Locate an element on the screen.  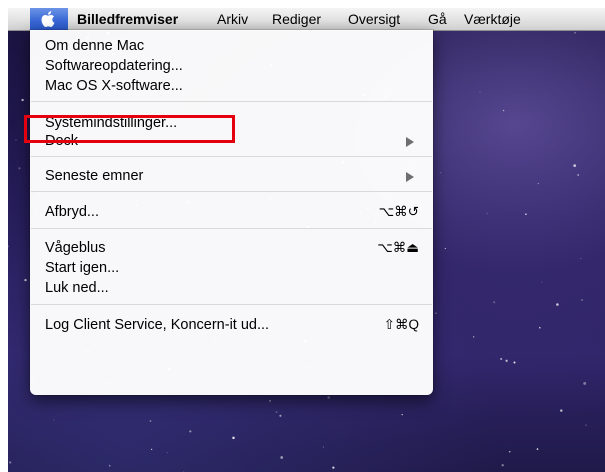
menu-item-afbryd: Afbryd... ⌥⌘↺ is located at coordinates (231, 212).